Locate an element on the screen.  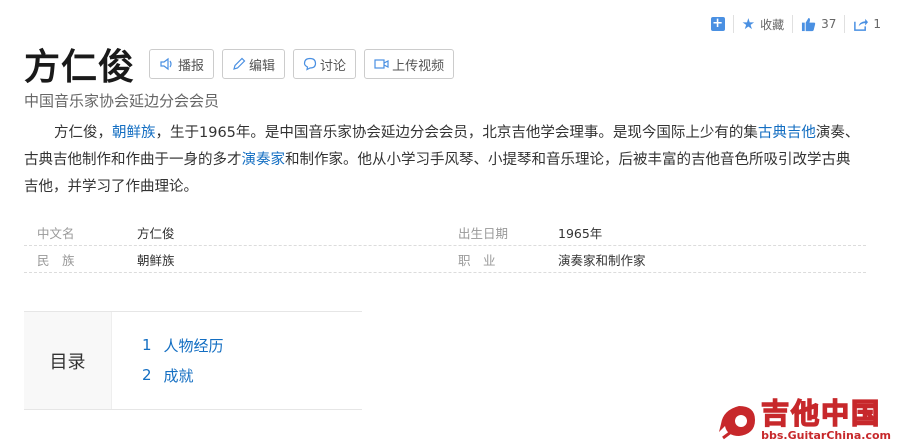
page-title: 方仁俊 is located at coordinates (80, 67).